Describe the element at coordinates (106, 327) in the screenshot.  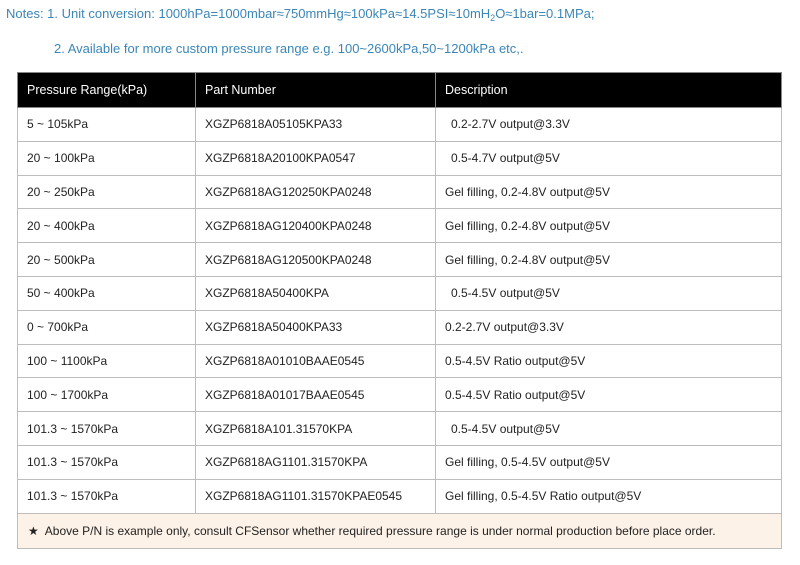
I see `cell-pressure-range: 0 ~ 700kPa` at that location.